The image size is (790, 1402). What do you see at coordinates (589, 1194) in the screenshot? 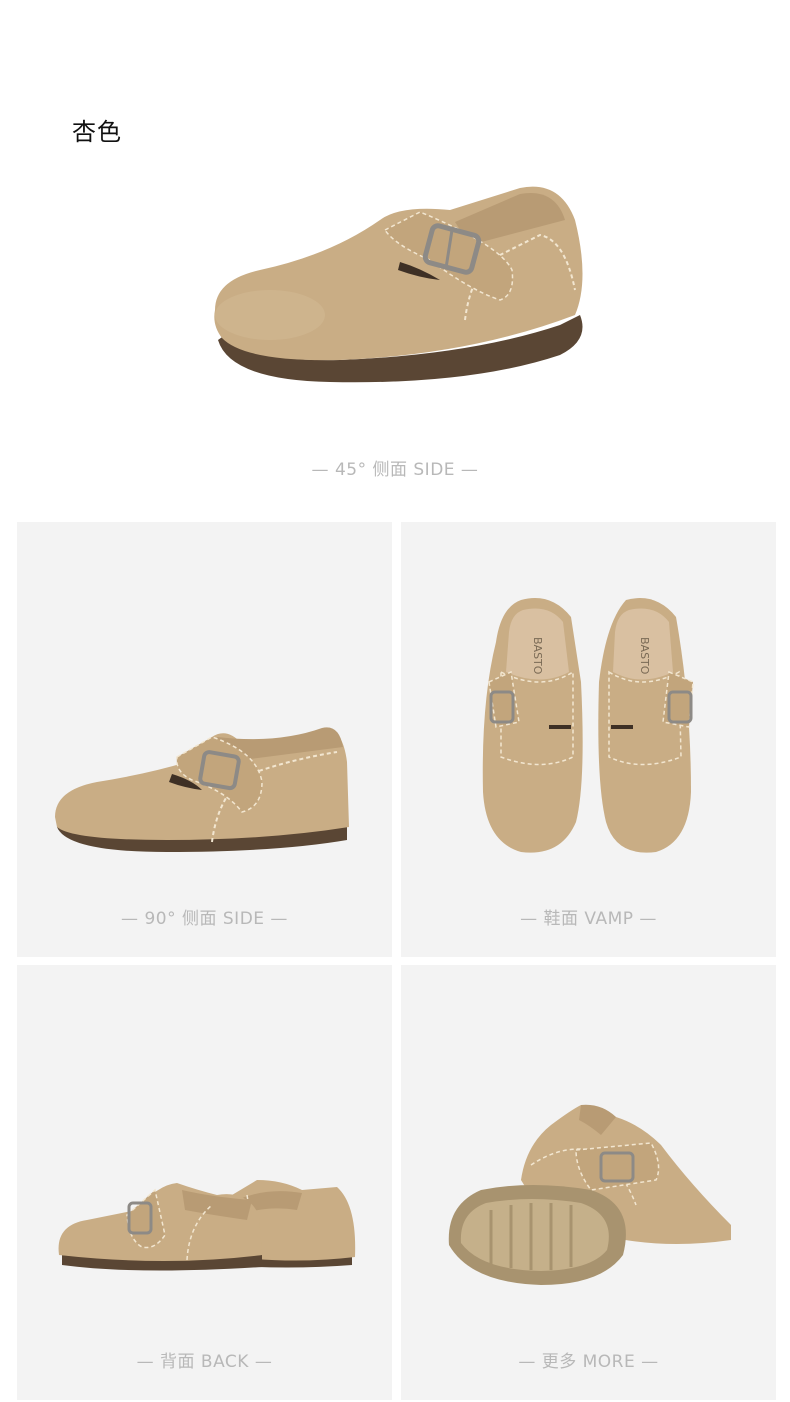
I see `more-shoe-image` at bounding box center [589, 1194].